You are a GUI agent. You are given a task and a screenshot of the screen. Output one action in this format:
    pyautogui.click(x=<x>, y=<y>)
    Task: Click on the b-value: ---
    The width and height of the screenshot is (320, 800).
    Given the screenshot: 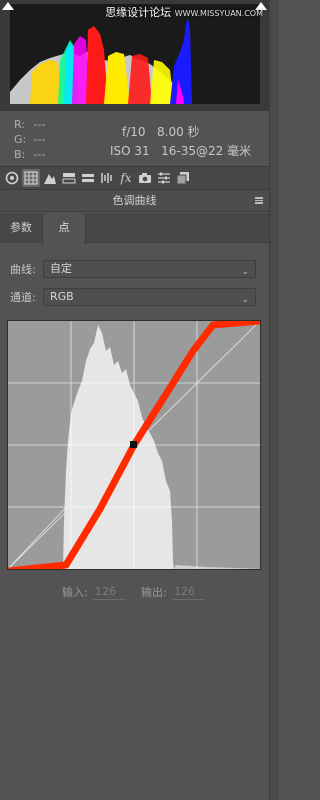 What is the action you would take?
    pyautogui.click(x=39, y=154)
    